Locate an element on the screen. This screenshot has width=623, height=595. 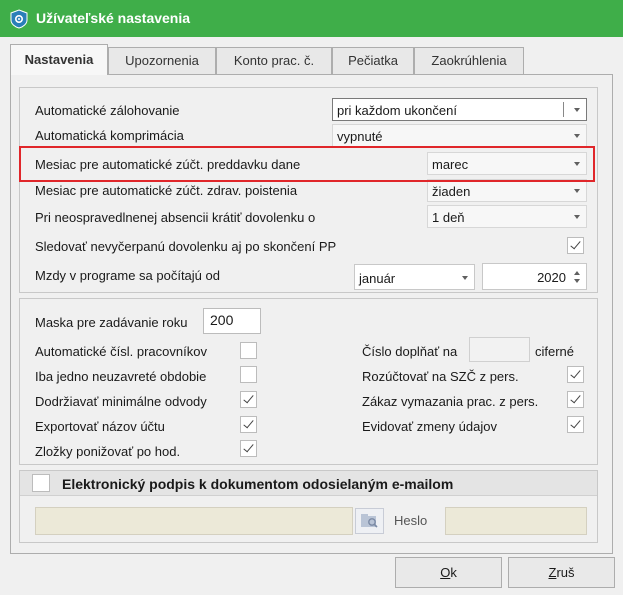
wages-year-value: 2020 is located at coordinates (551, 277).